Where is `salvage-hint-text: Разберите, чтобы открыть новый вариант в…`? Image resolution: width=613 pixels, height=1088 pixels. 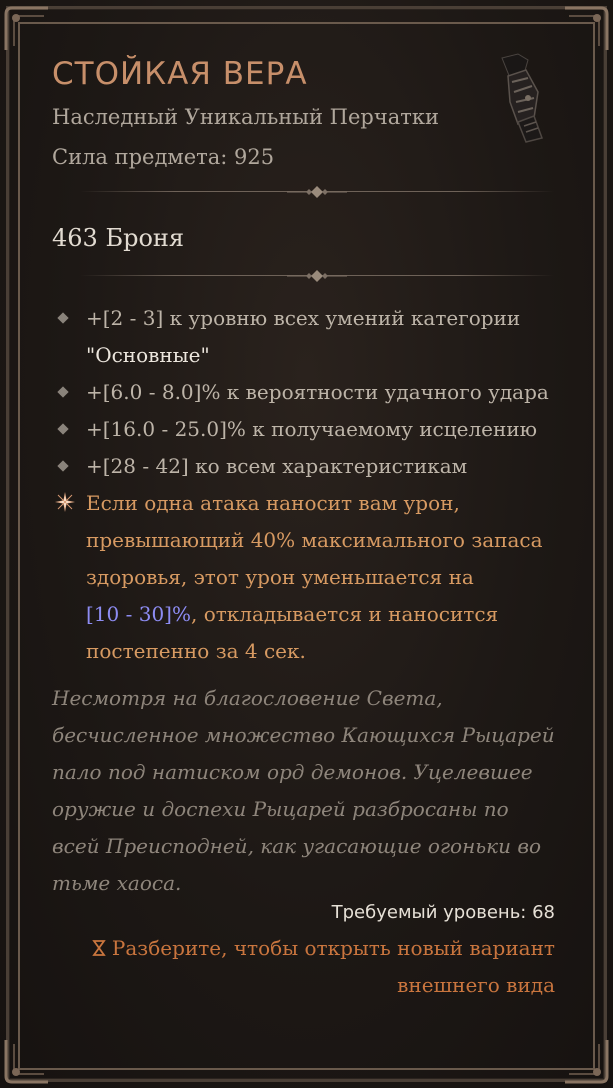 salvage-hint-text: Разберите, чтобы открыть новый вариант в… is located at coordinates (333, 966).